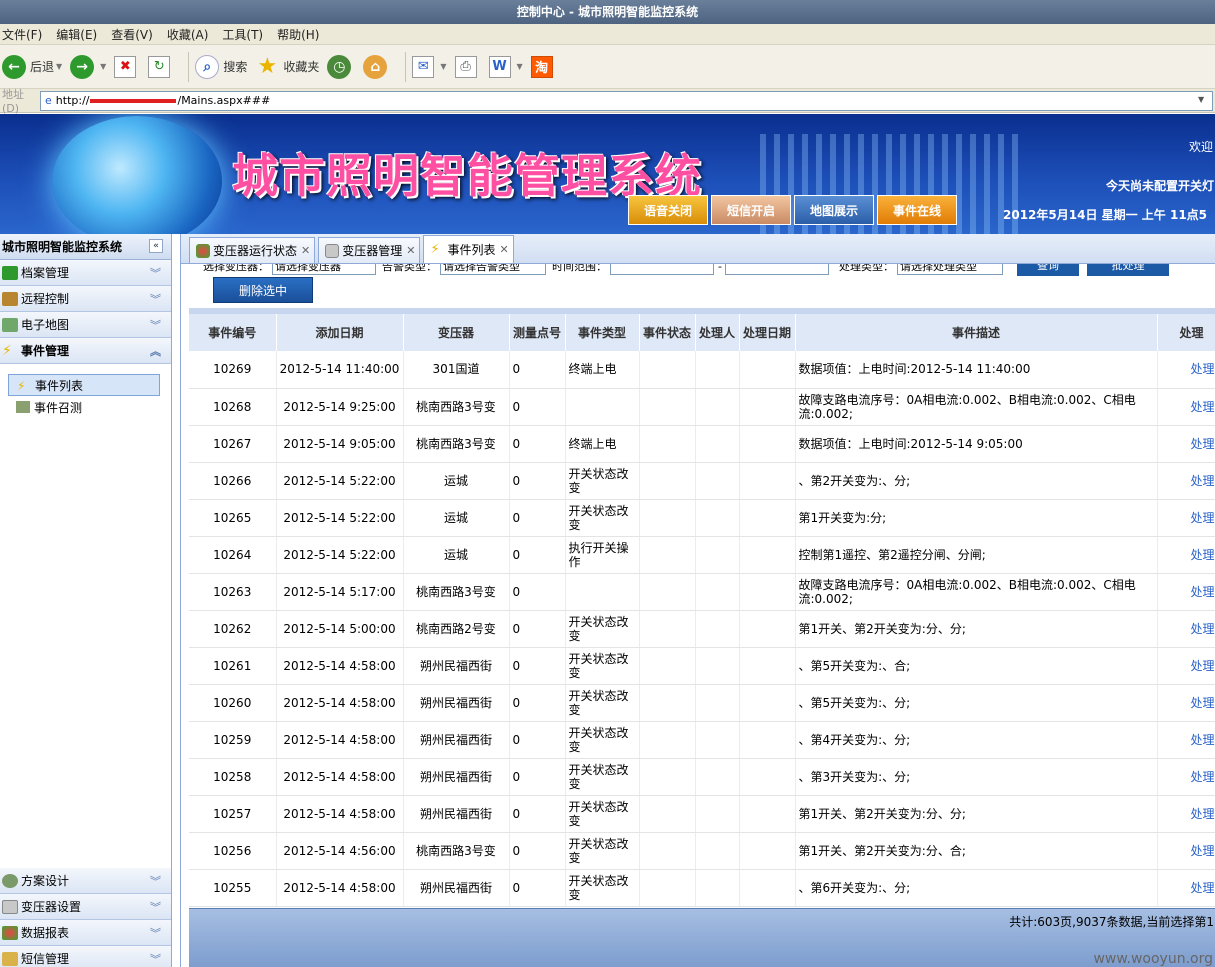  Describe the element at coordinates (667, 332) in the screenshot. I see `col-header: 事件状态` at that location.